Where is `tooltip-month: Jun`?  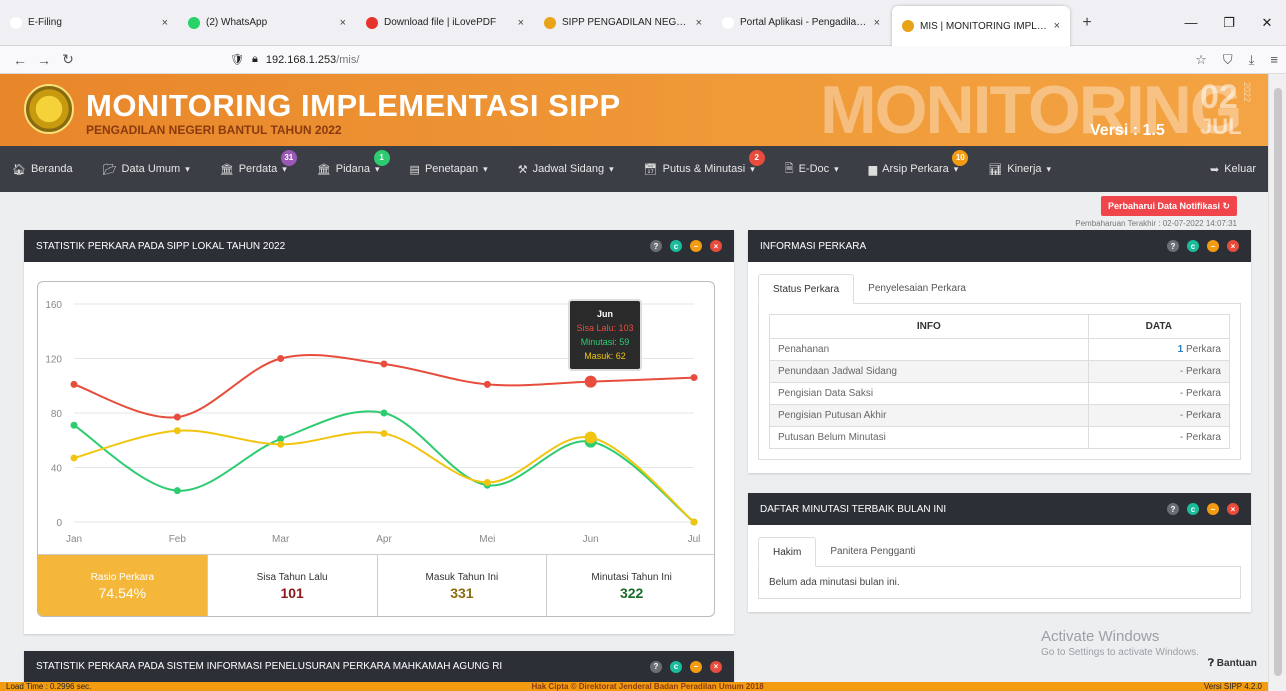
tooltip-month: Jun is located at coordinates (604, 314).